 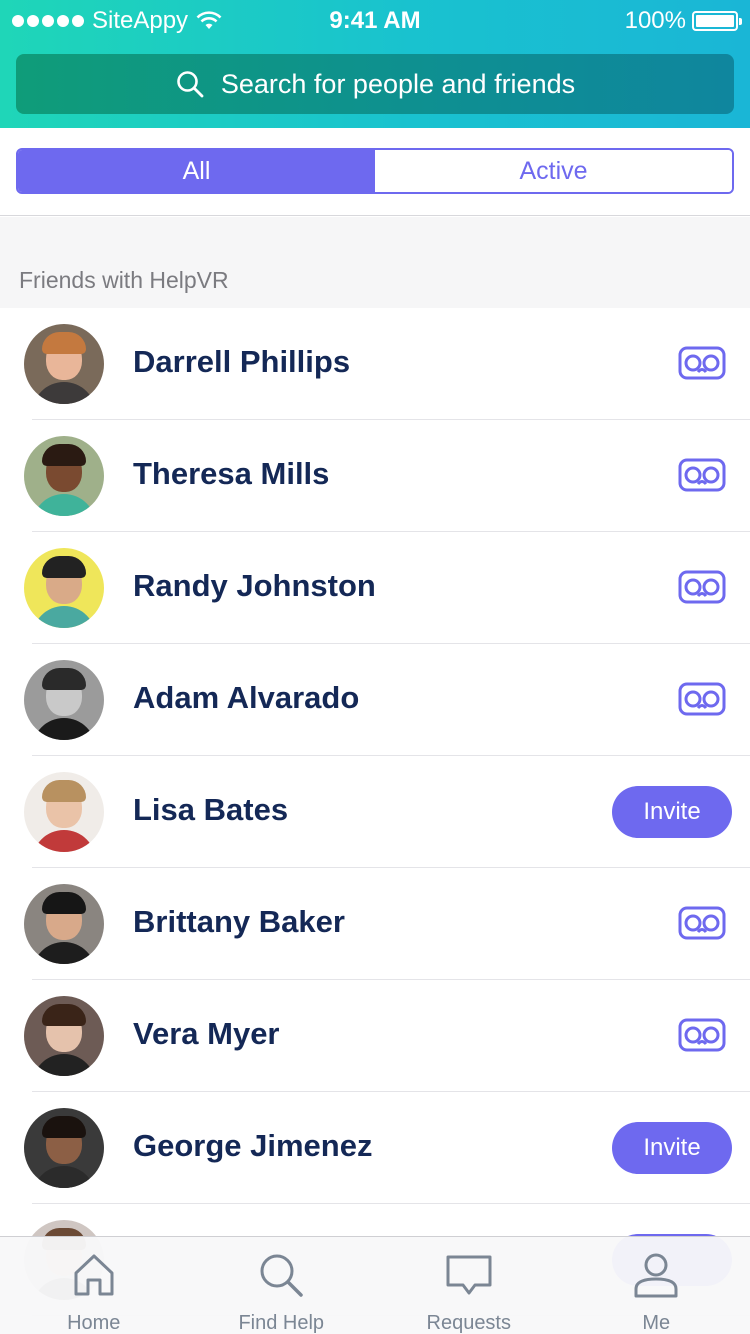 What do you see at coordinates (211, 809) in the screenshot?
I see `friend-name: Lisa Bates` at bounding box center [211, 809].